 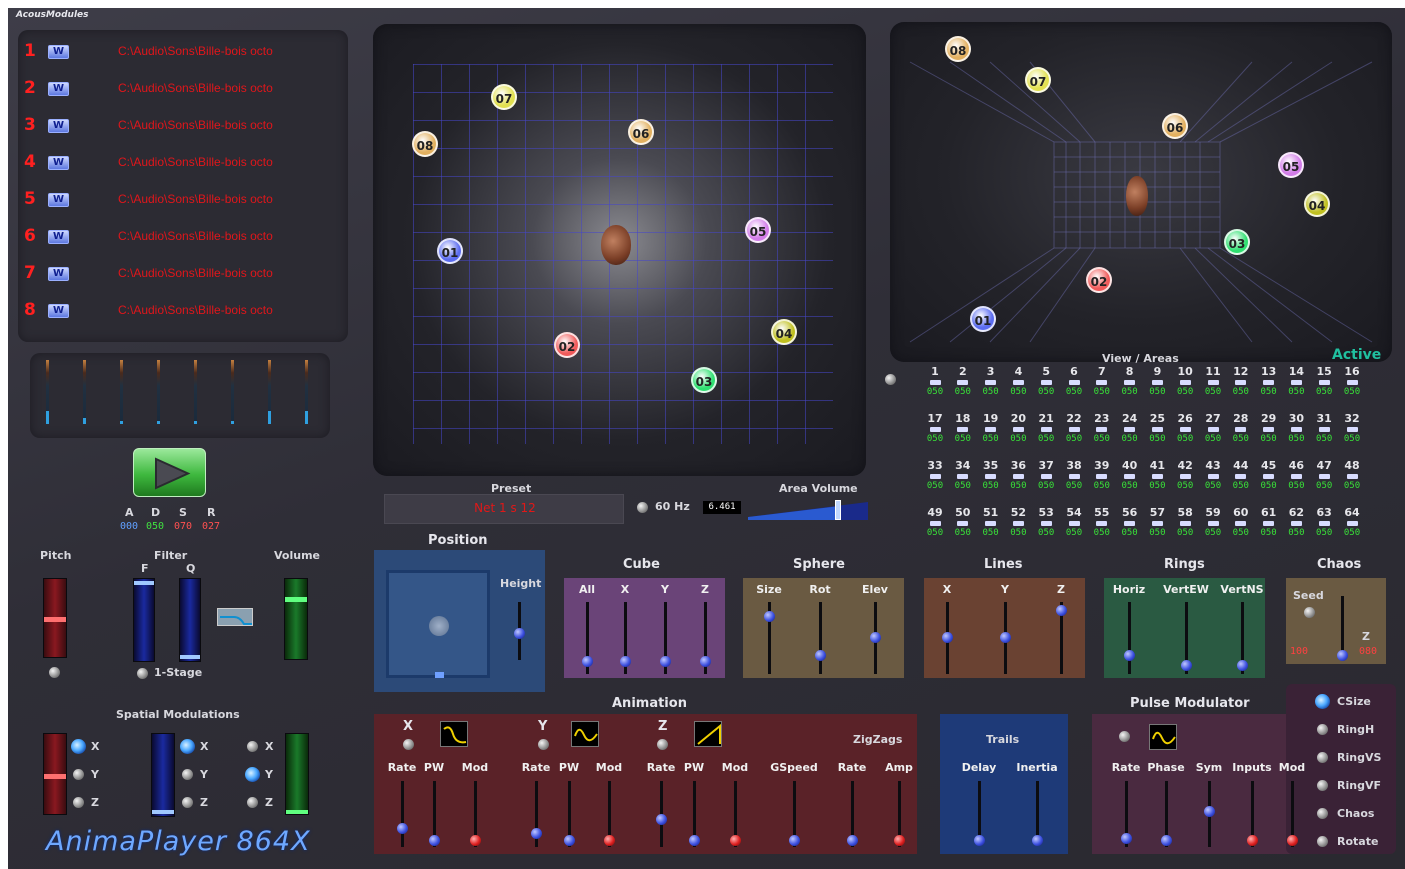 I want to click on trails-delay-slider-track, so click(x=979, y=812).